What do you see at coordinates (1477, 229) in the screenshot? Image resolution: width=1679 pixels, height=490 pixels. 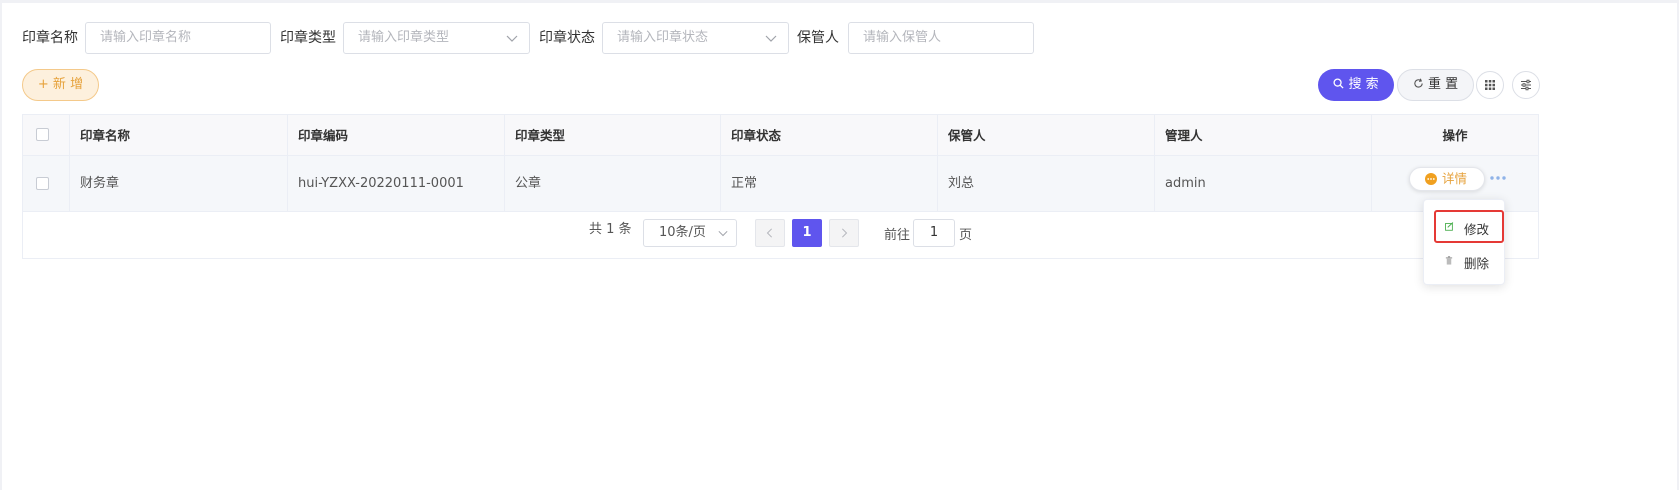 I see `menu-item-edit-label: 修改` at bounding box center [1477, 229].